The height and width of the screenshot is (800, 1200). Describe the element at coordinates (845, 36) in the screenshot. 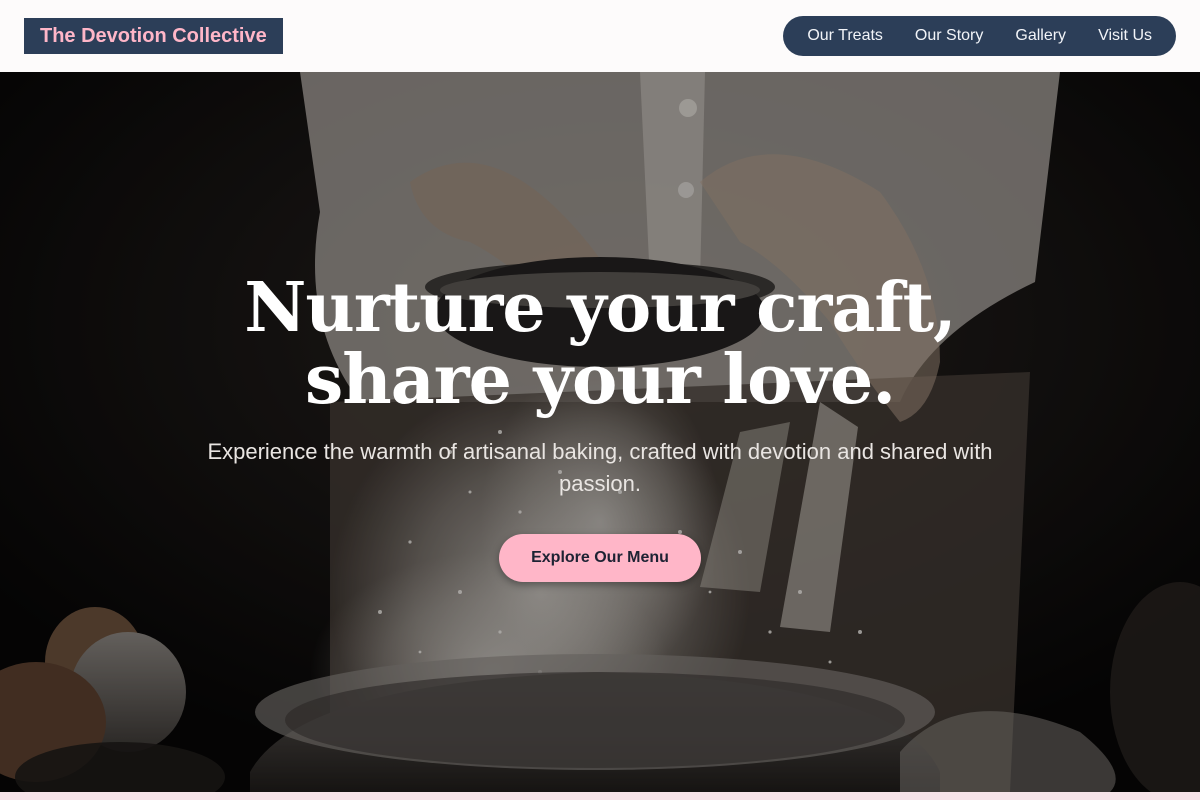

I see `nav-link-our-treats: Our Treats` at that location.